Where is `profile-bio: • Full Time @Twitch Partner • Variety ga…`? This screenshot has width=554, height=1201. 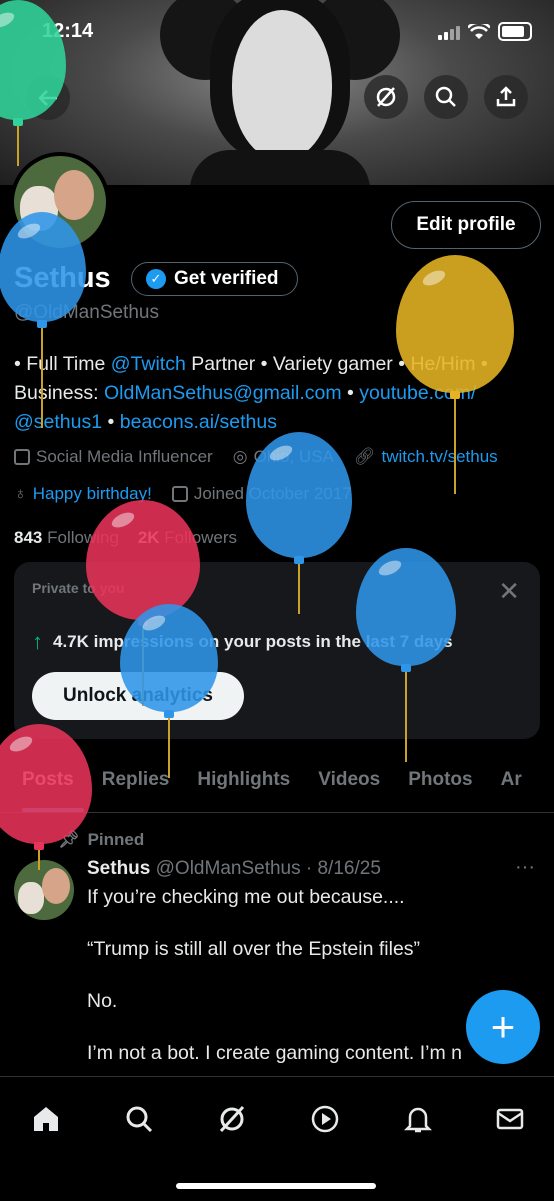 profile-bio: • Full Time @Twitch Partner • Variety ga… is located at coordinates (276, 393).